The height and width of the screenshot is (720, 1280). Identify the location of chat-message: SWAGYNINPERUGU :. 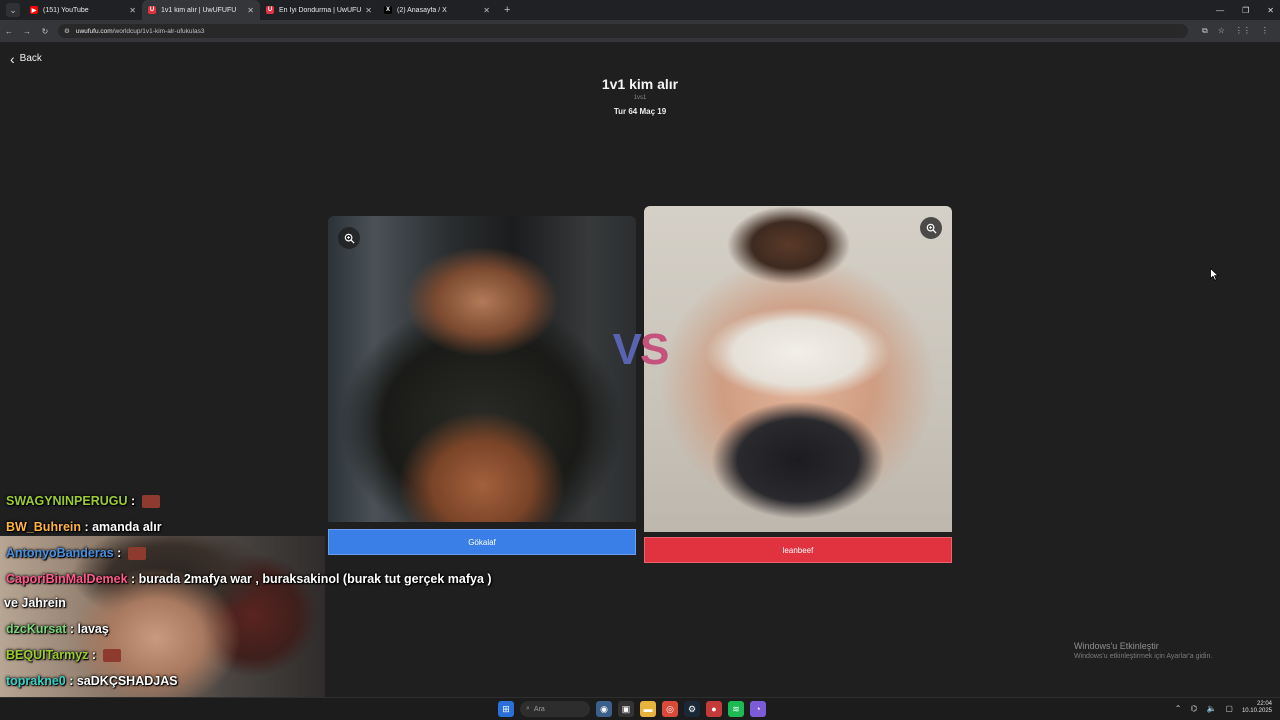
(83, 501).